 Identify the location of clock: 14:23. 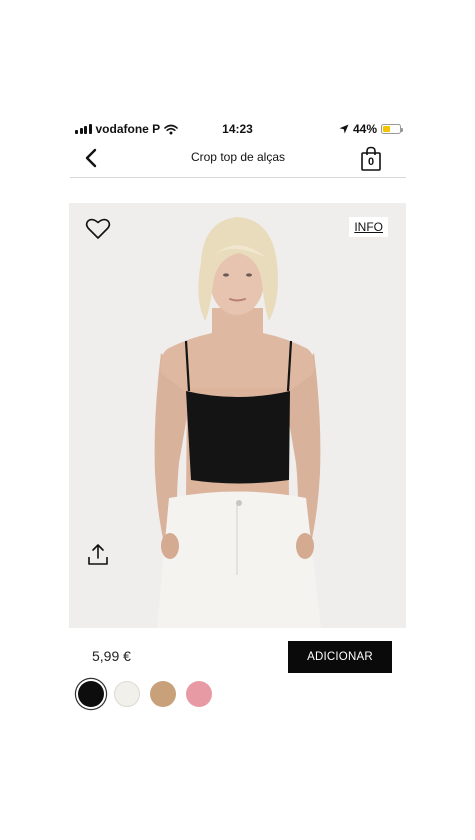
(237, 129).